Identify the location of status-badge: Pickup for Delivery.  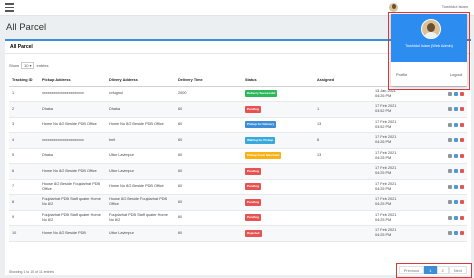
(261, 125).